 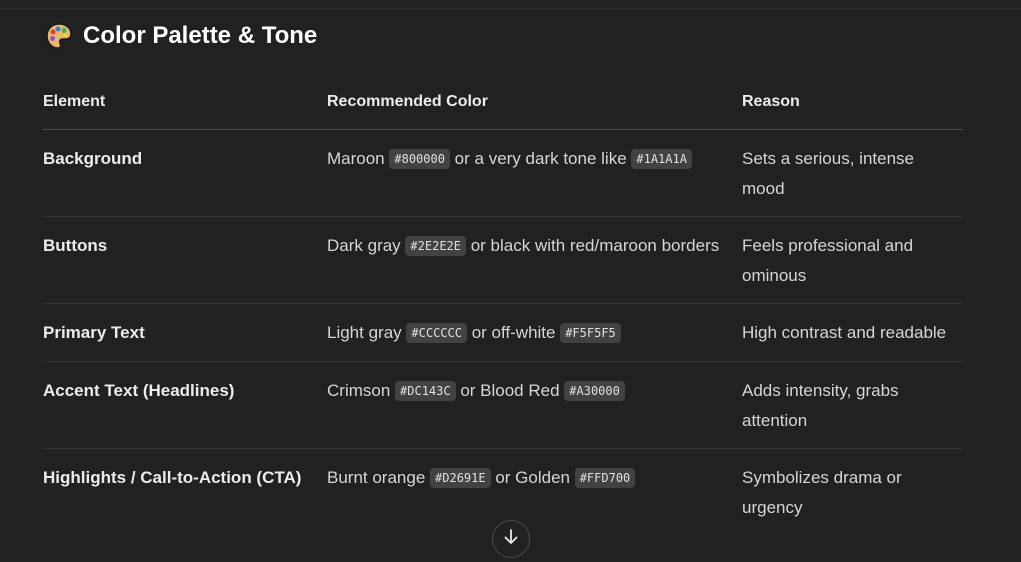 I want to click on section-title: Color Palette & Tone, so click(x=200, y=35).